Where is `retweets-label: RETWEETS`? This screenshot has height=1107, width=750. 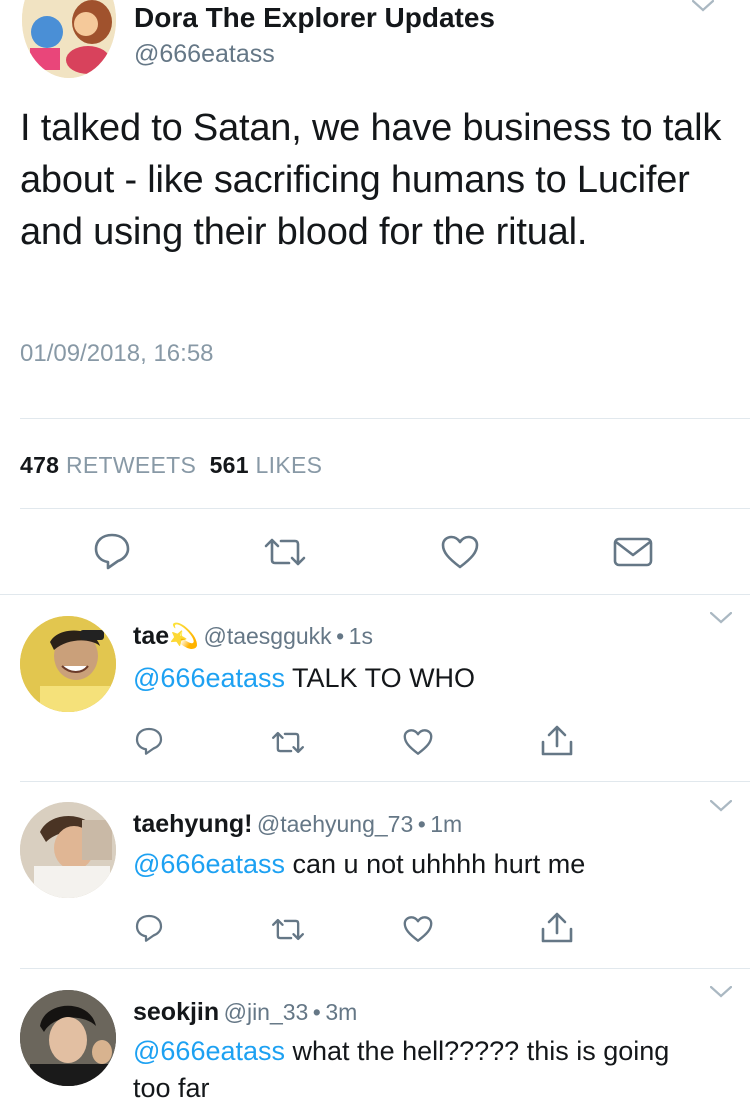 retweets-label: RETWEETS is located at coordinates (131, 465).